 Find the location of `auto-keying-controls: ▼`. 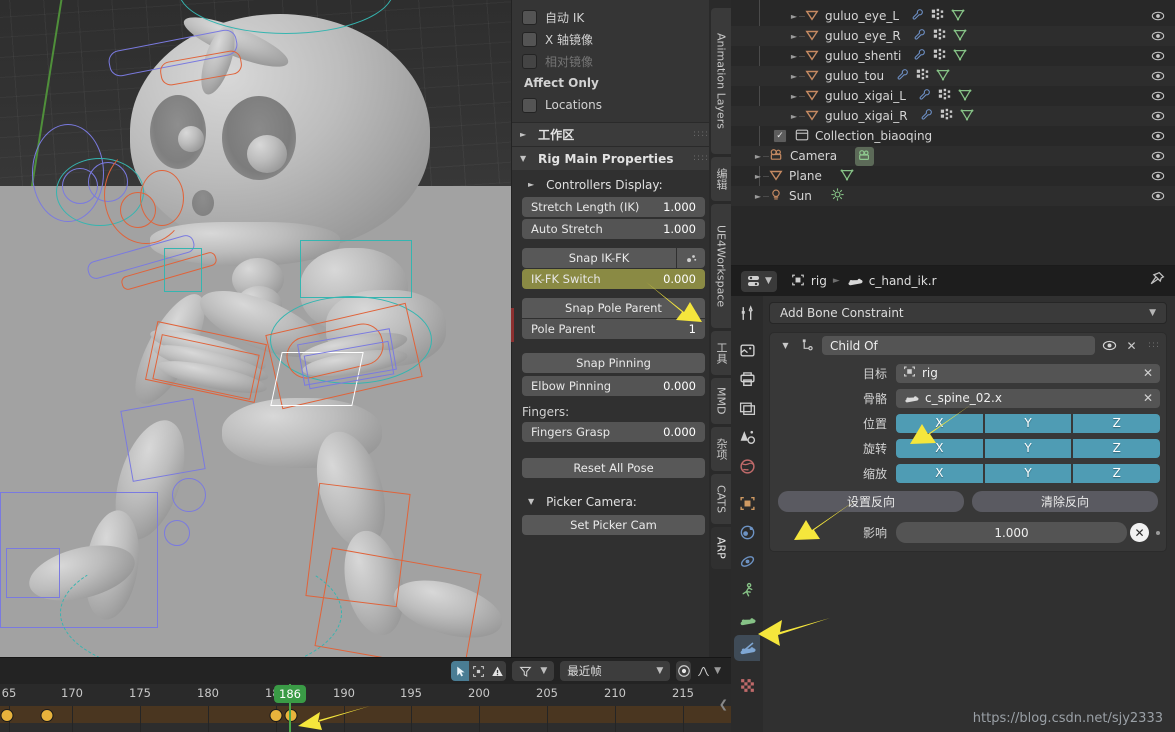

auto-keying-controls: ▼ is located at coordinates (698, 671).